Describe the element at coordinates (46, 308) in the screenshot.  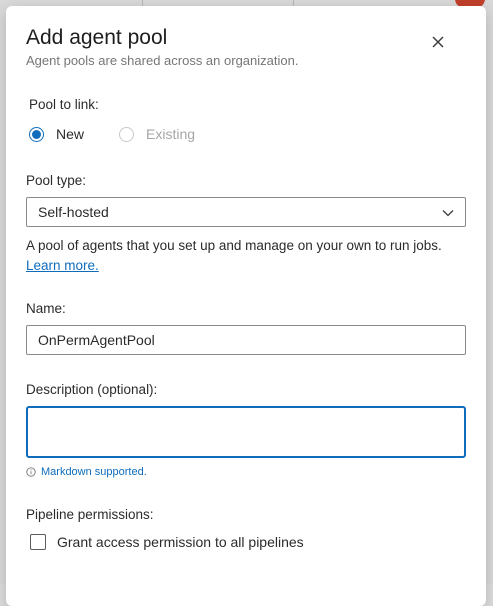
I see `name-label: Name:` at that location.